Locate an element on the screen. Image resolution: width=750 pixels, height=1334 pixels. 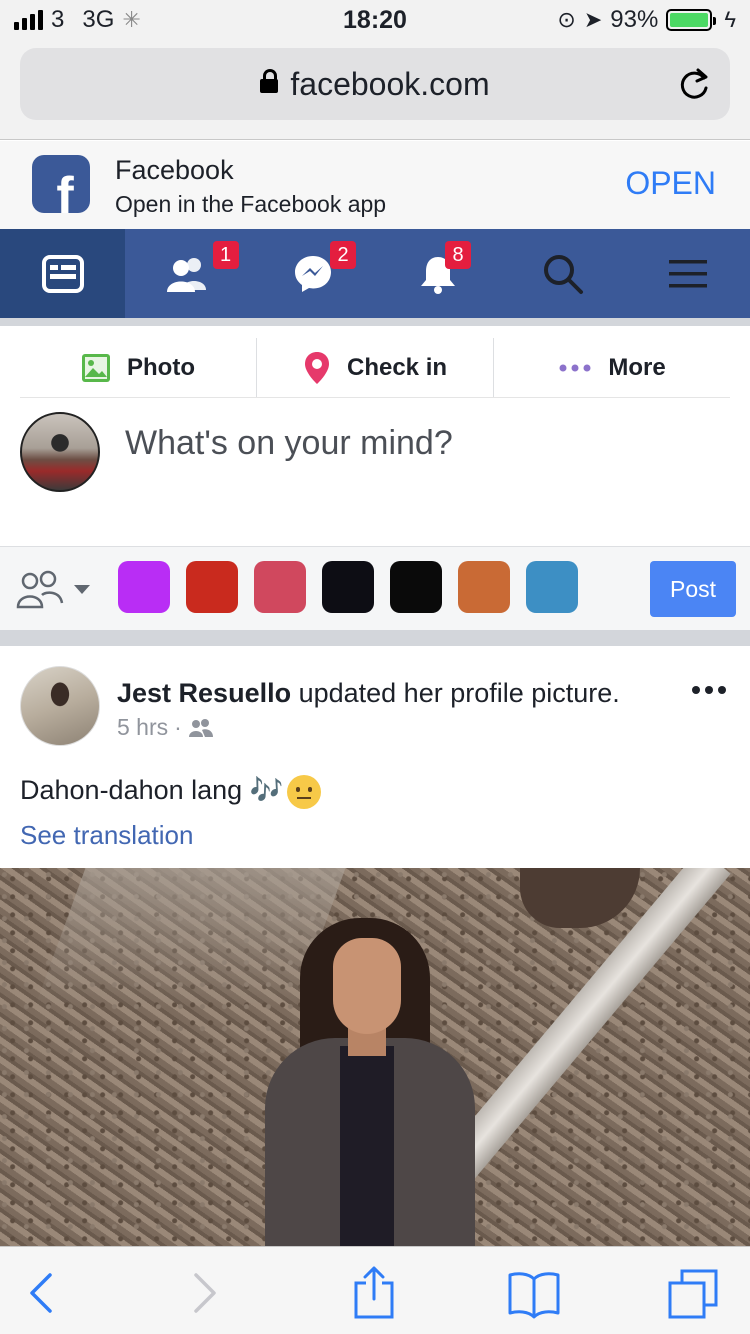
messenger-icon is located at coordinates (312, 273).